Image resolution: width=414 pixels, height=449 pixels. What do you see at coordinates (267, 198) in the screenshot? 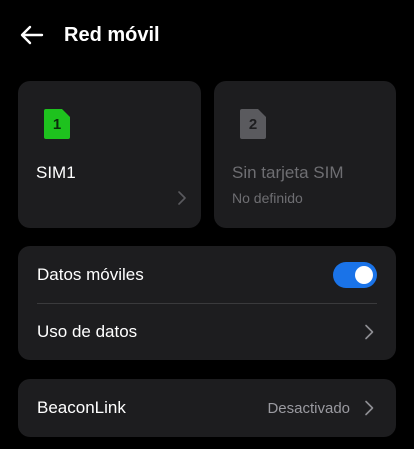
I see `sim-status: No definido` at bounding box center [267, 198].